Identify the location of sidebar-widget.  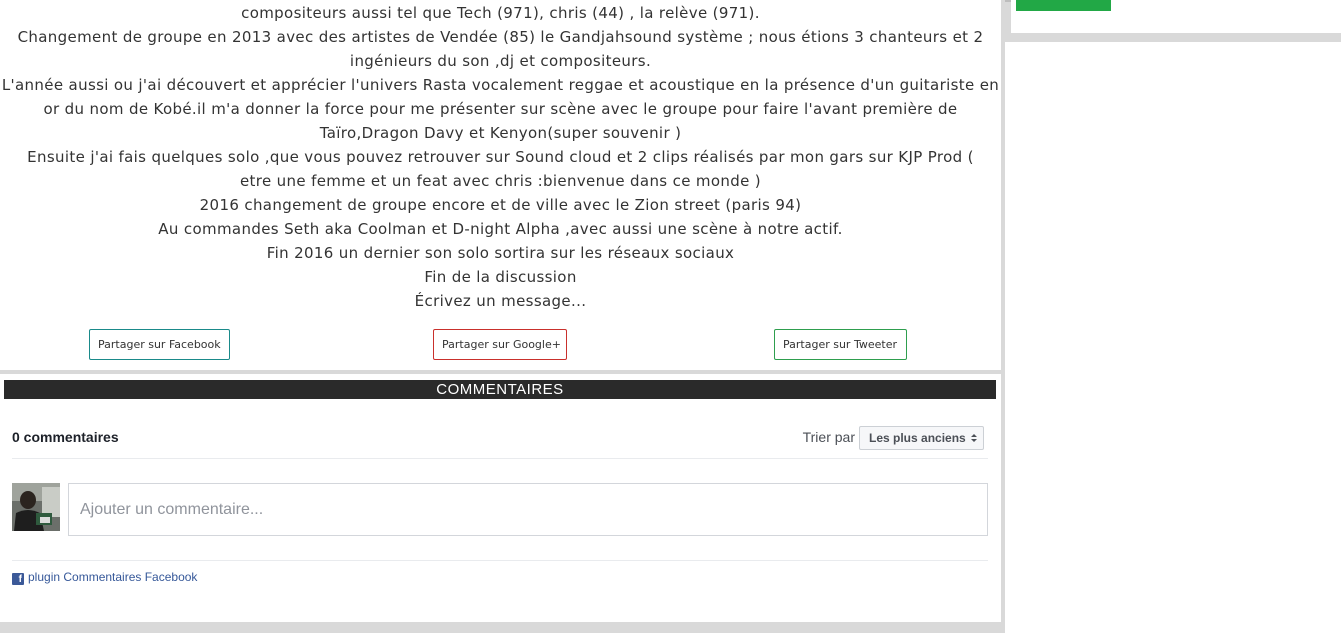
(1176, 16).